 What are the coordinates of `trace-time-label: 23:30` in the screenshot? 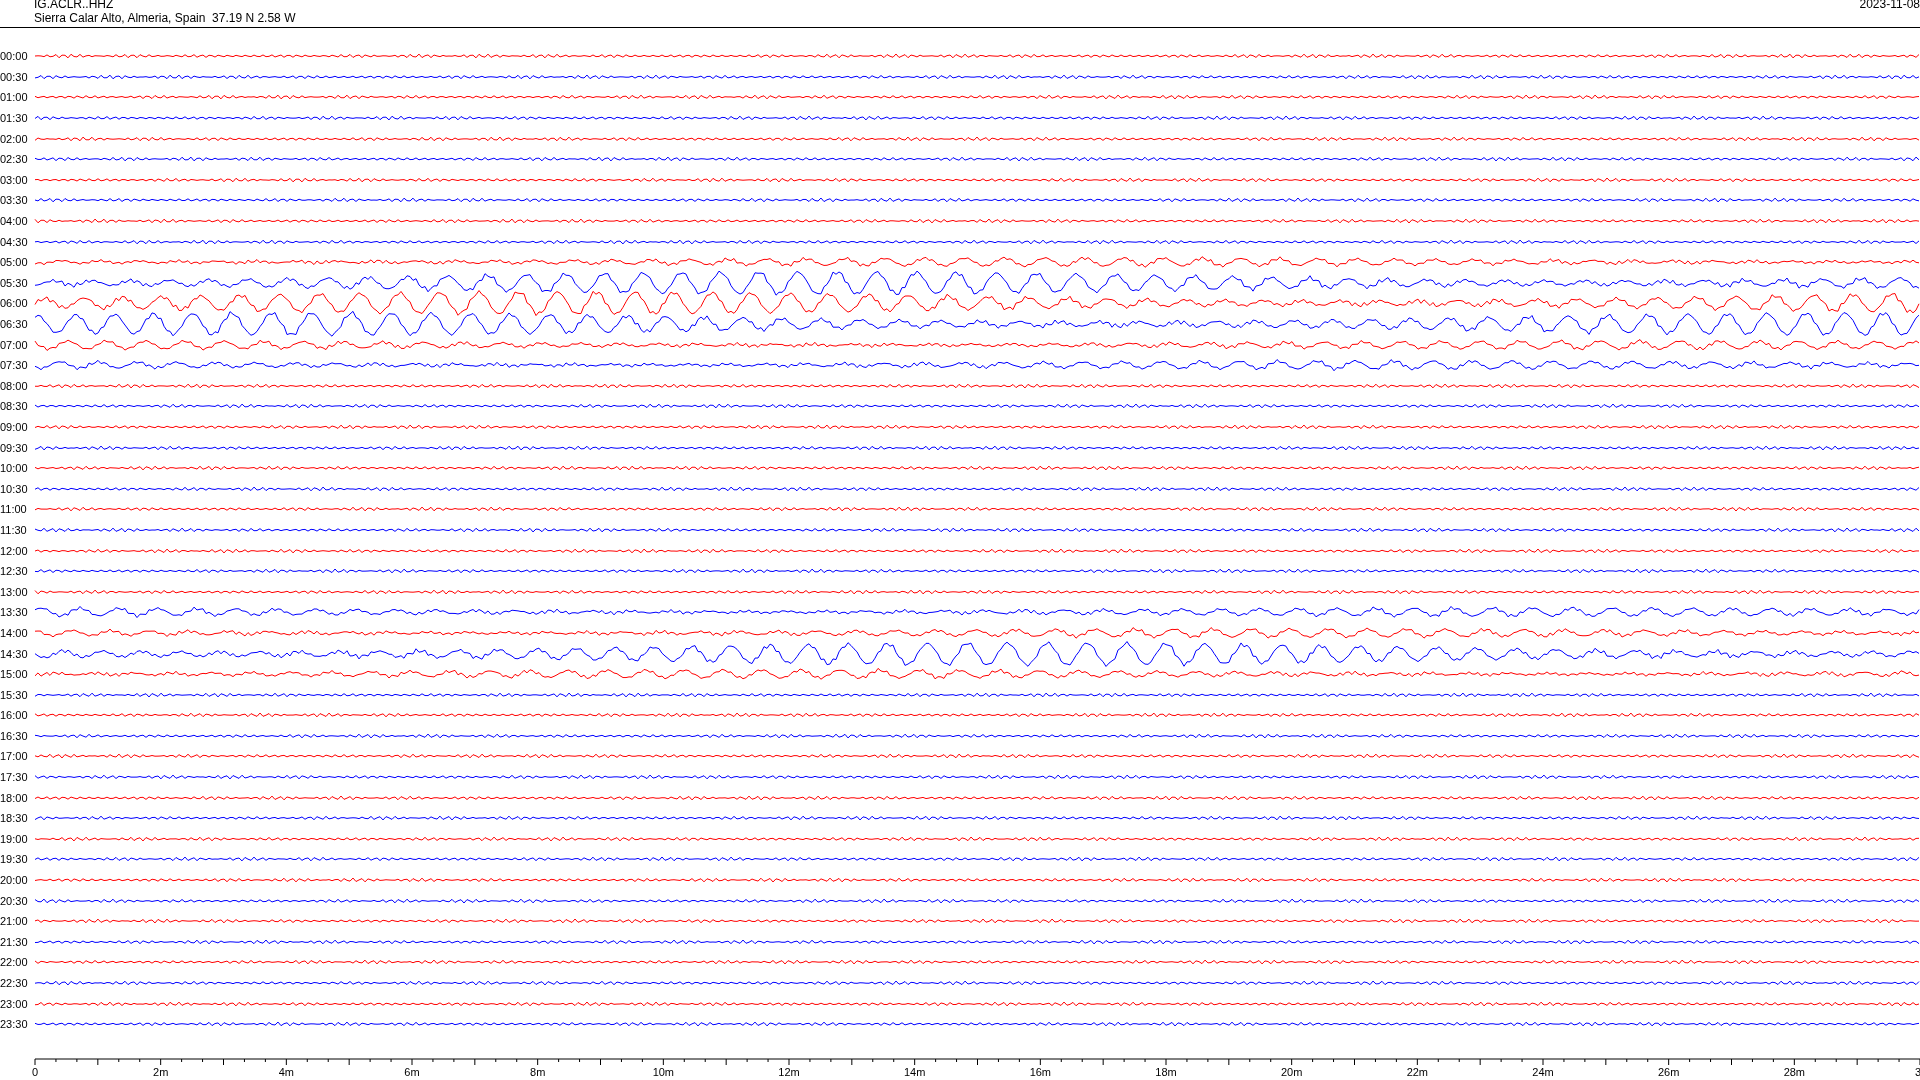 It's located at (14, 1024).